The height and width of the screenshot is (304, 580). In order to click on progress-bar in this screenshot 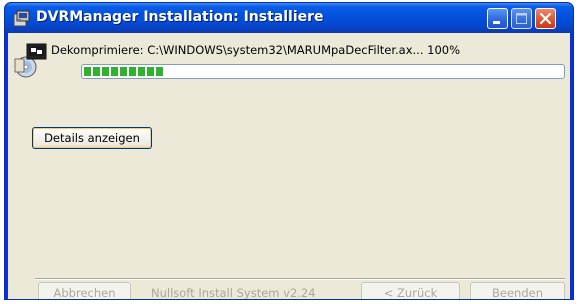, I will do `click(323, 71)`.